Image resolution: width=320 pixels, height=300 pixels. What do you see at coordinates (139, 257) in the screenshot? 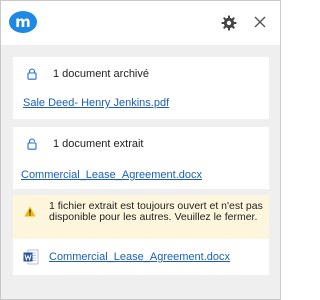
I see `open-document-link: Commercial_Lease_Agreement.docx` at bounding box center [139, 257].